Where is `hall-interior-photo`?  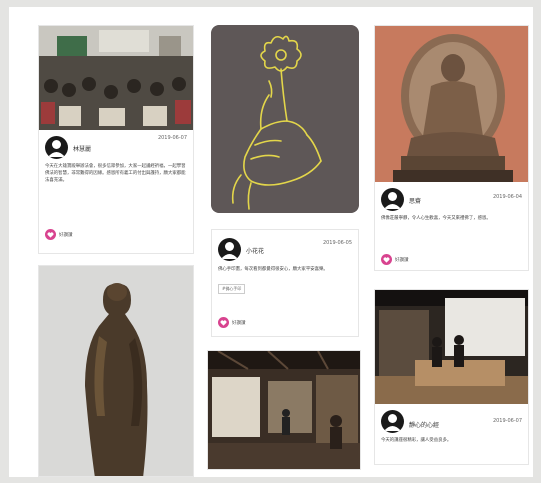
hall-interior-photo is located at coordinates (284, 410).